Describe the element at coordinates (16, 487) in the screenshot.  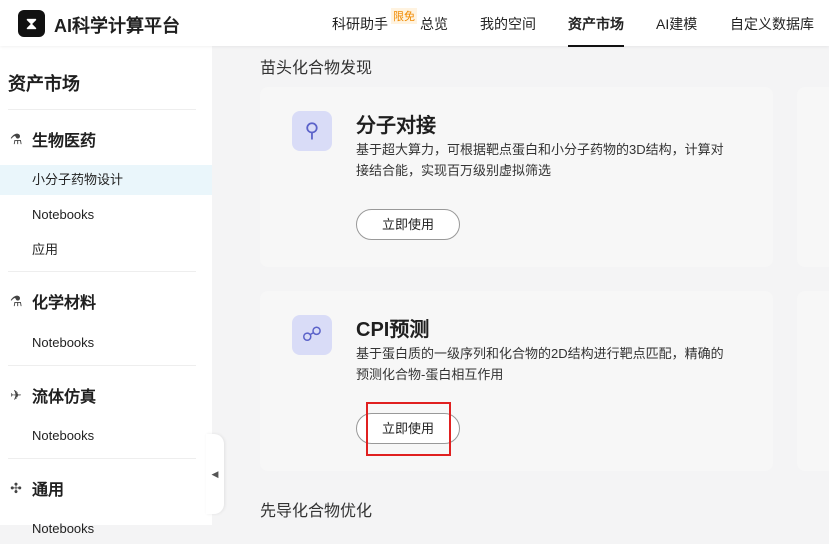
I see `network-icon: ✣` at that location.